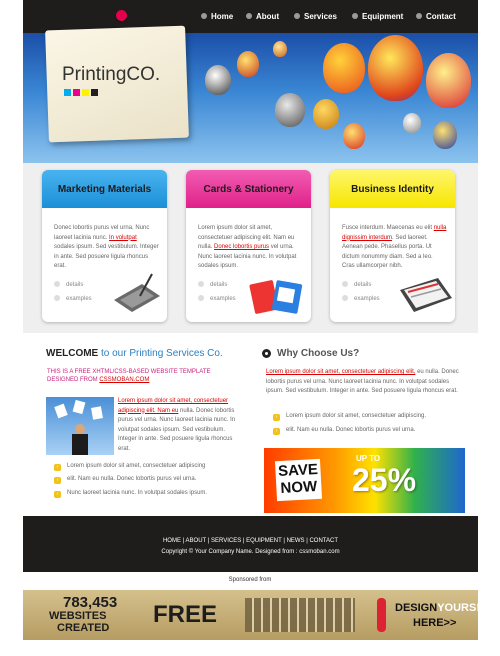  What do you see at coordinates (392, 189) in the screenshot?
I see `box-heading: Business Identity` at bounding box center [392, 189].